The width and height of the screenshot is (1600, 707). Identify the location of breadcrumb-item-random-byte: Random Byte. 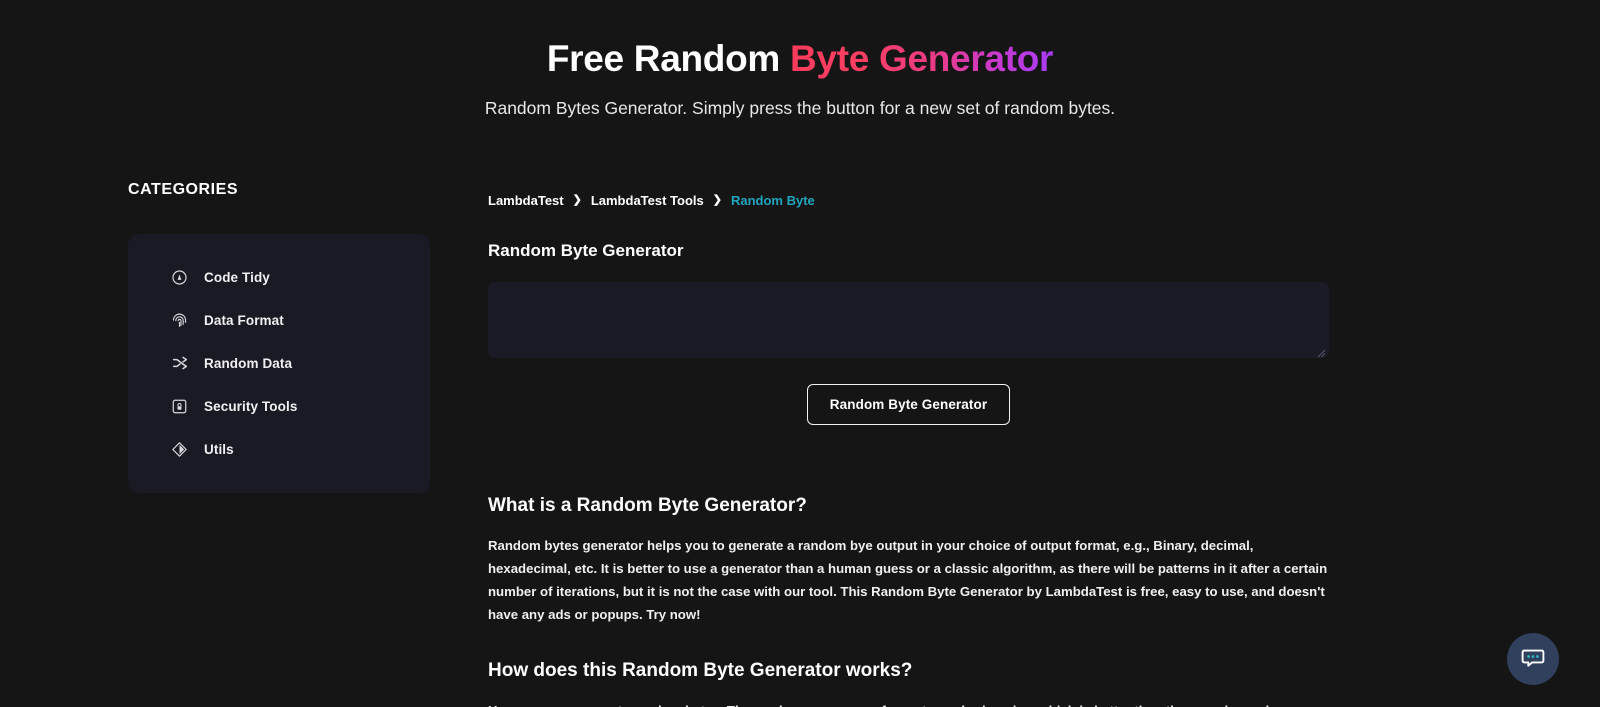
(773, 200).